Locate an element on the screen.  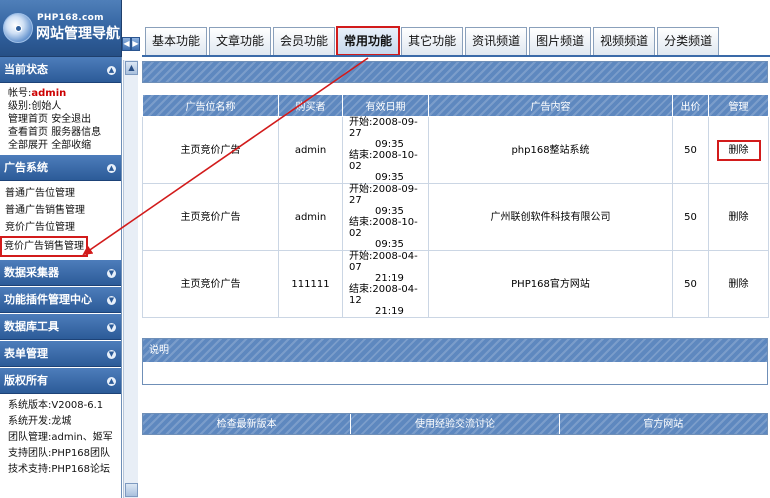
sidebar-item-normal-ad-sales: 普通广告销售管理 is located at coordinates (61, 210).